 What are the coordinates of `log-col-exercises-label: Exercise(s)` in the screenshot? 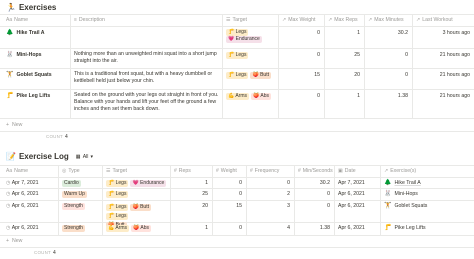 It's located at (403, 171).